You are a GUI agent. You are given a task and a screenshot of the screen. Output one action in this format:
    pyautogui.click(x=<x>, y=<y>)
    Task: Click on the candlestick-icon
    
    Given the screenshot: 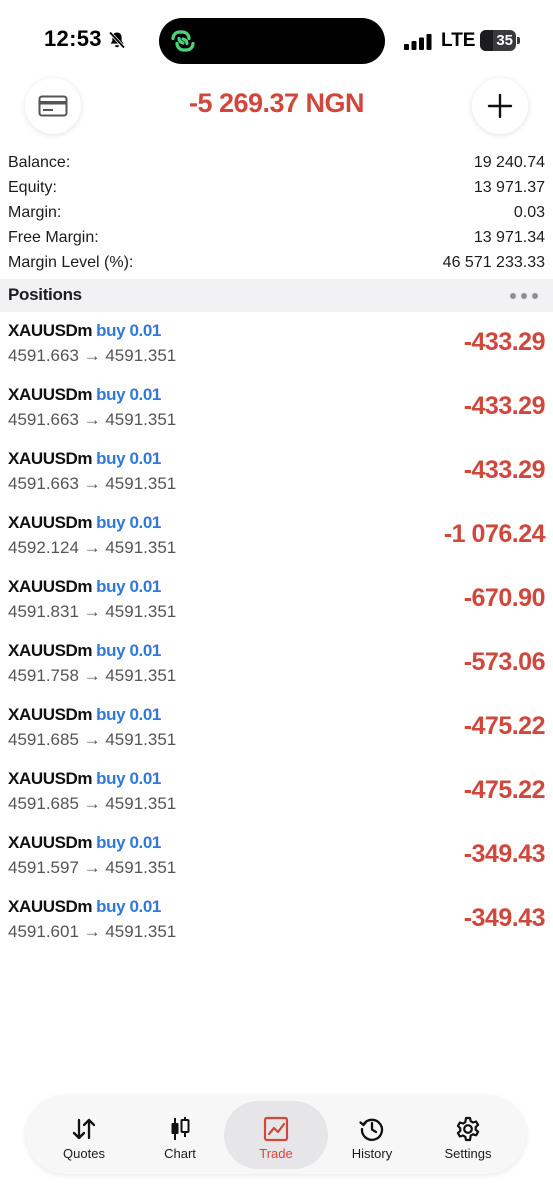 What is the action you would take?
    pyautogui.click(x=180, y=1128)
    